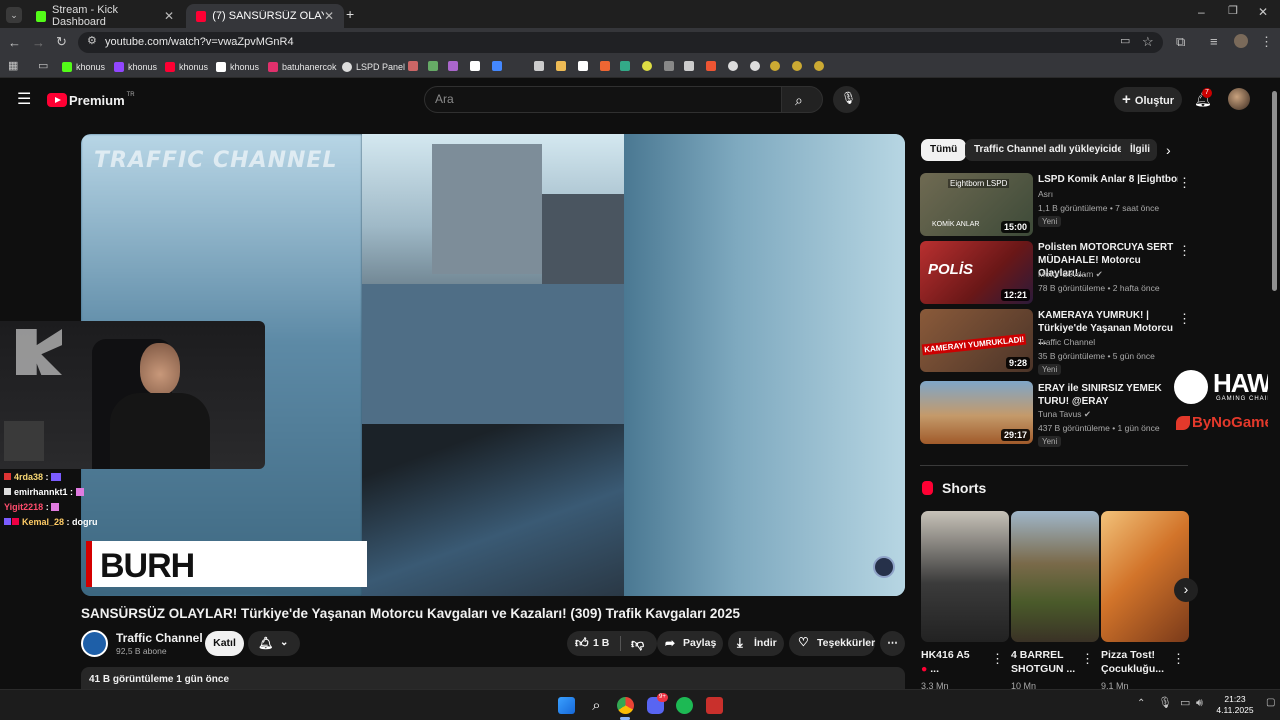  I want to click on chrome-icon, so click(625, 705).